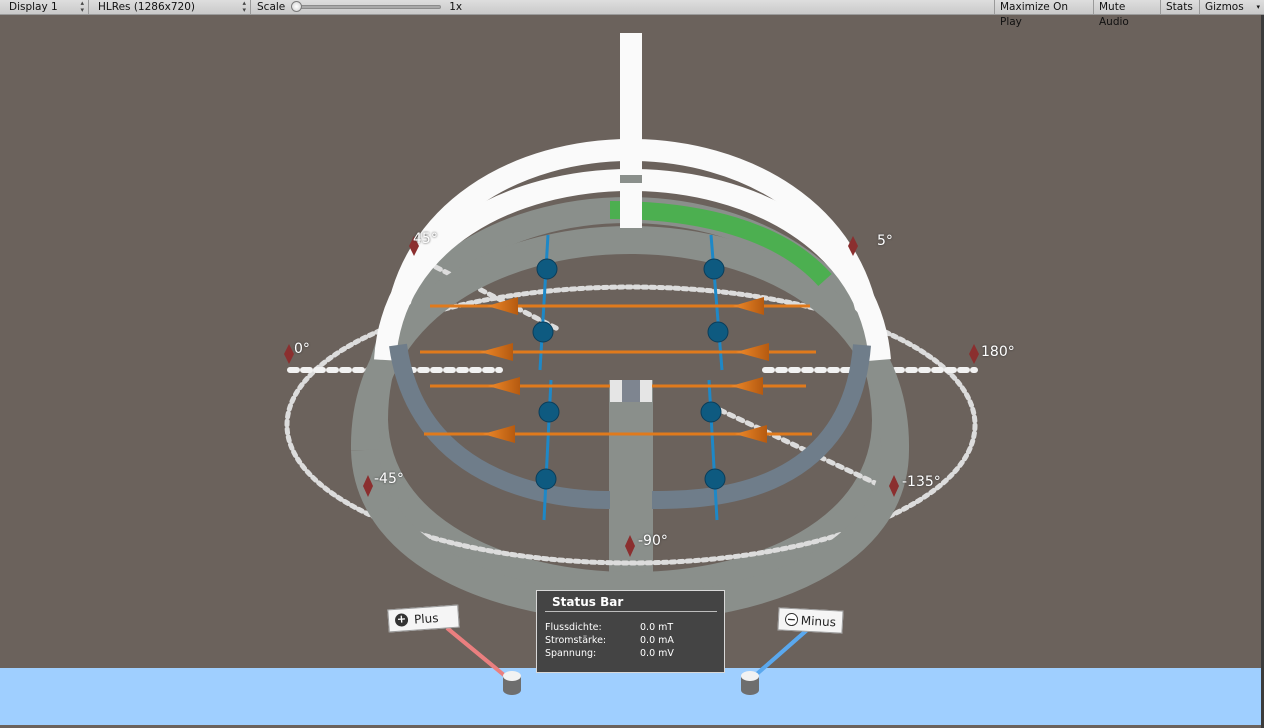 This screenshot has height=728, width=1264. What do you see at coordinates (998, 352) in the screenshot?
I see `angle-label-180: 180°` at bounding box center [998, 352].